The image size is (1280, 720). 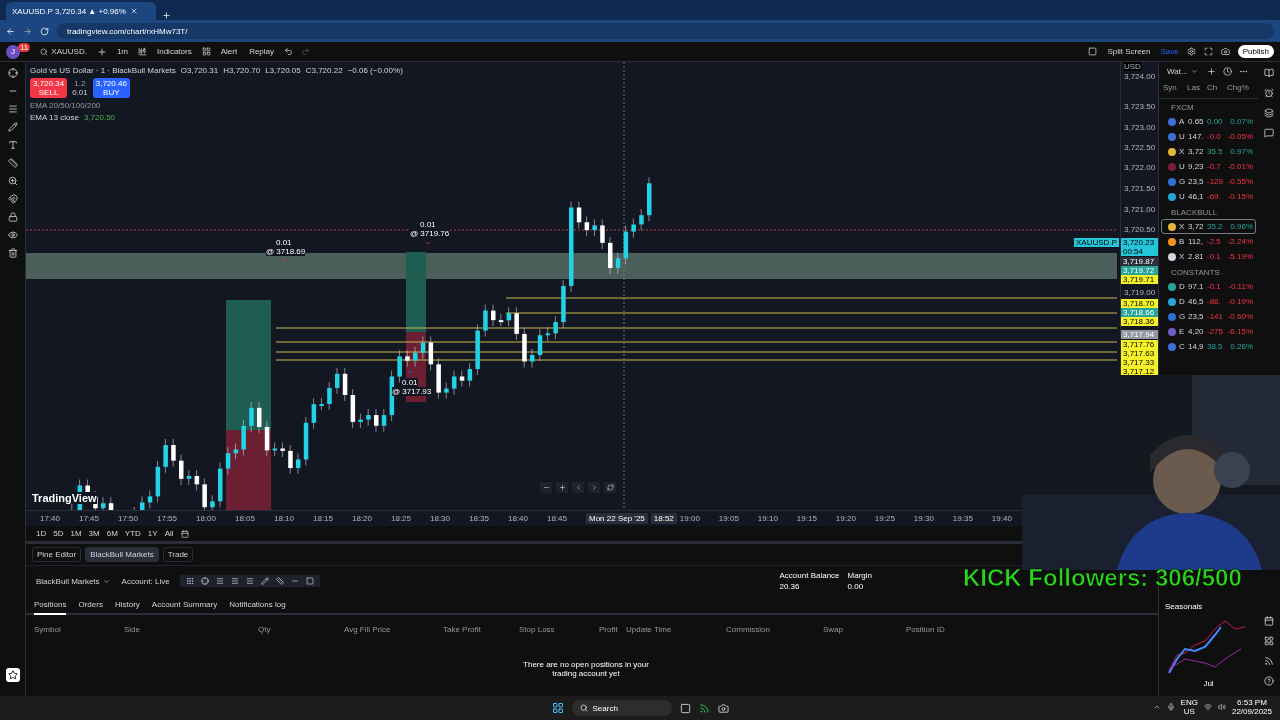 I want to click on replay-button: Replay, so click(x=262, y=51).